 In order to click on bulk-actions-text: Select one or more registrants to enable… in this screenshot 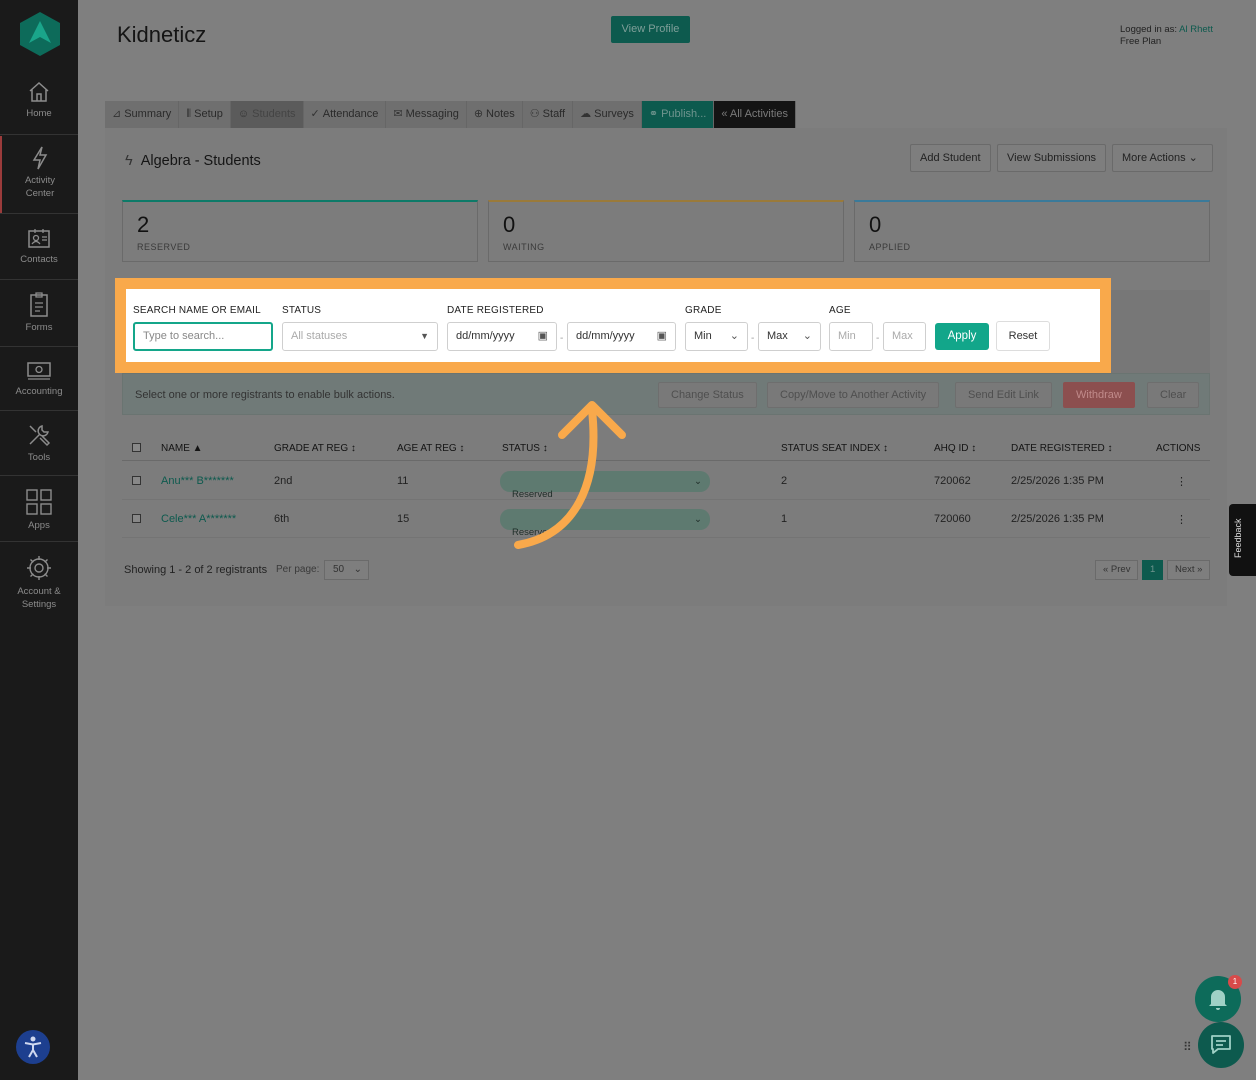, I will do `click(265, 395)`.